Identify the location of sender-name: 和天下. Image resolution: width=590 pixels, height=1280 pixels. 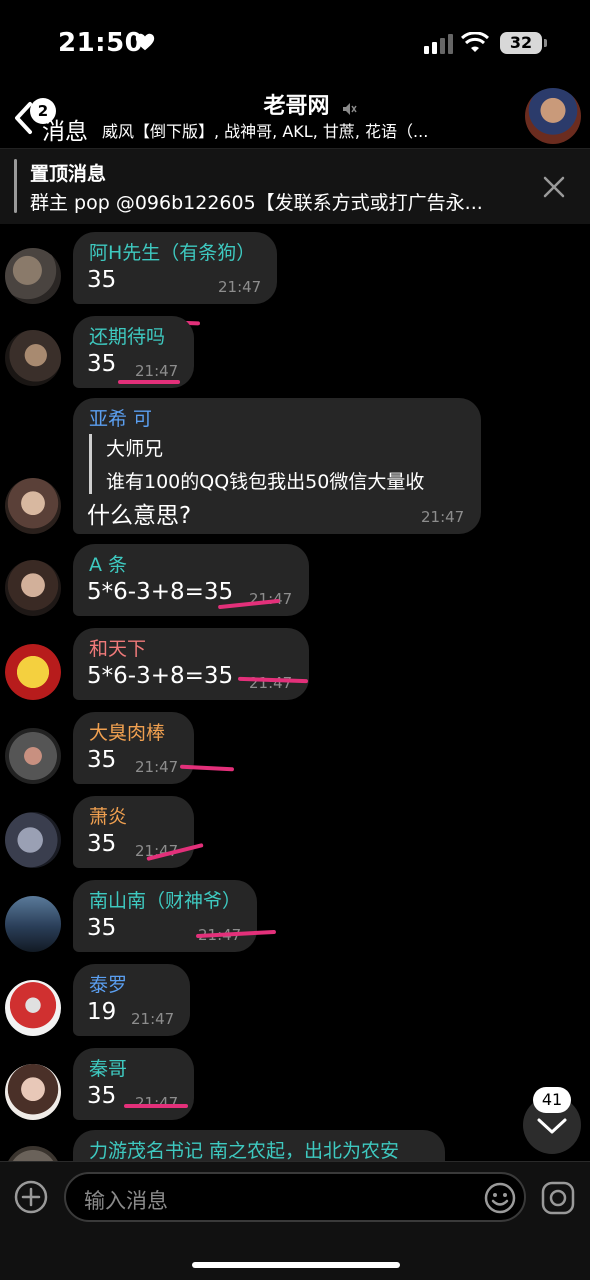
(117, 647).